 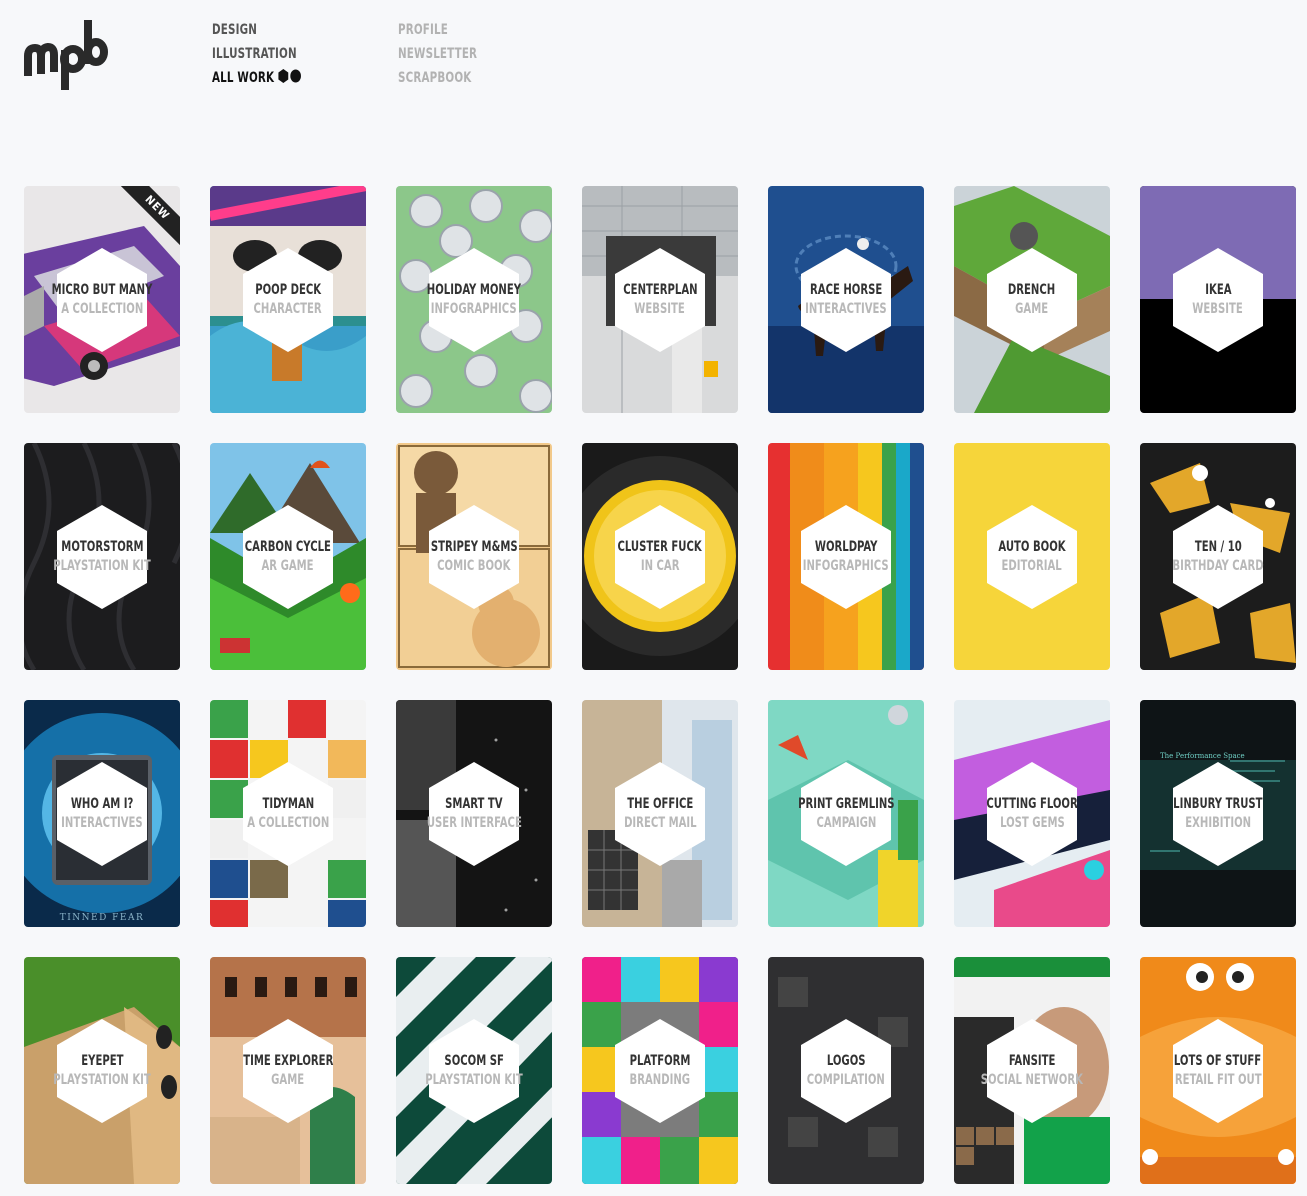 I want to click on project-tile: IKEA WEBSITE, so click(x=1218, y=299).